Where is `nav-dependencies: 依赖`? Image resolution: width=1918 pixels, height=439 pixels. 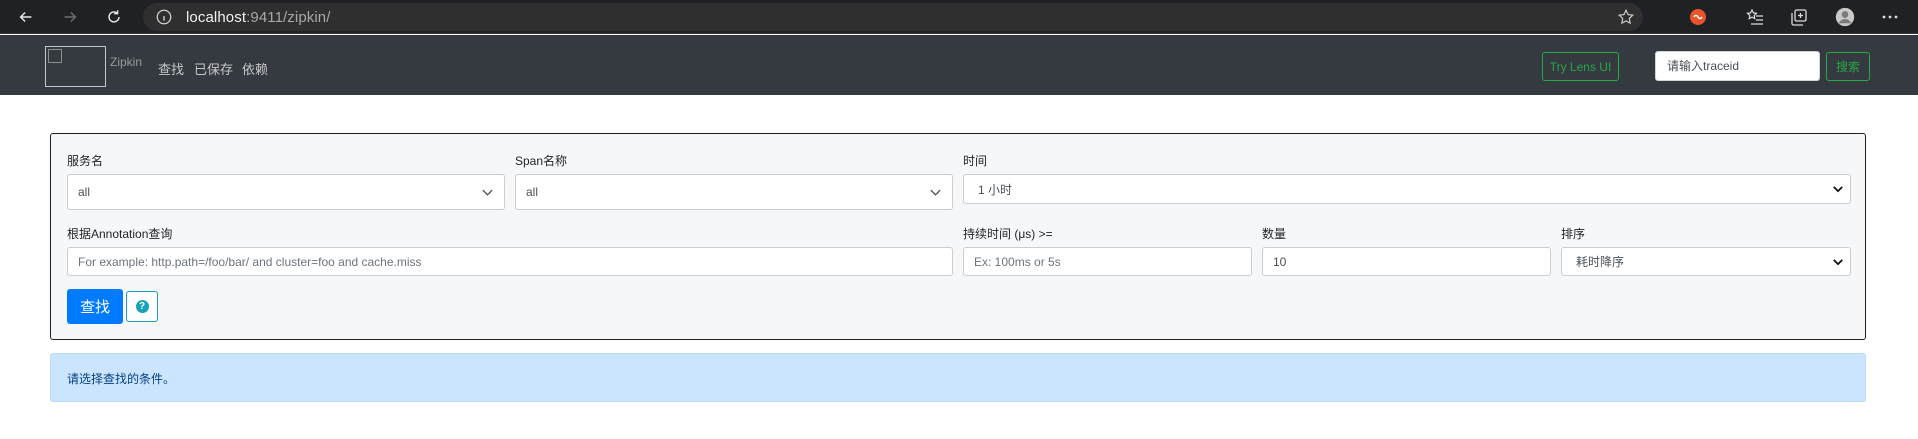
nav-dependencies: 依赖 is located at coordinates (255, 68).